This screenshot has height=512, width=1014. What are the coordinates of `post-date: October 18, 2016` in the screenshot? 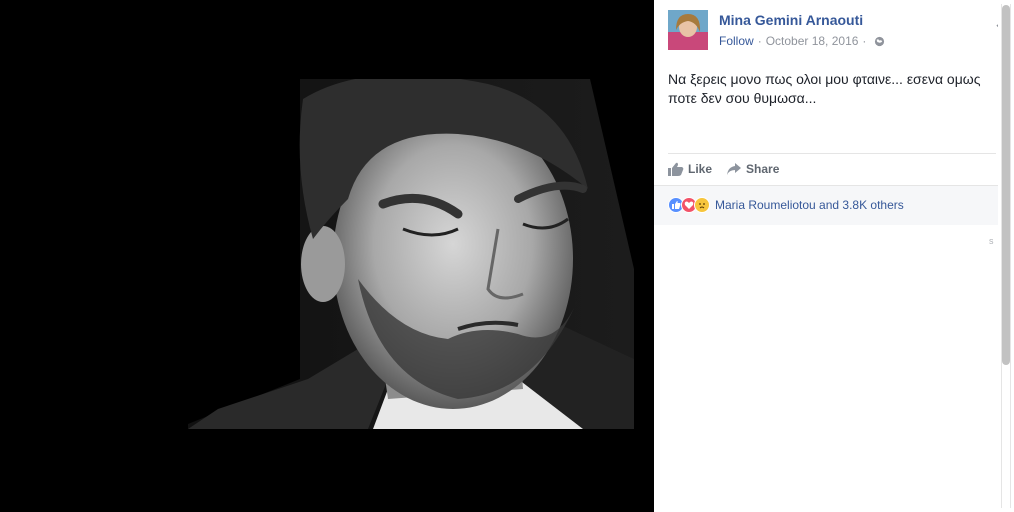 It's located at (812, 41).